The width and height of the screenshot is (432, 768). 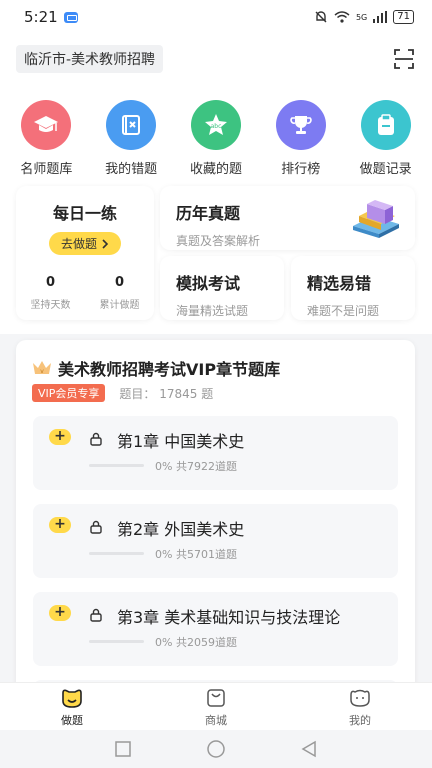 I want to click on svg-text: v, so click(x=42, y=371).